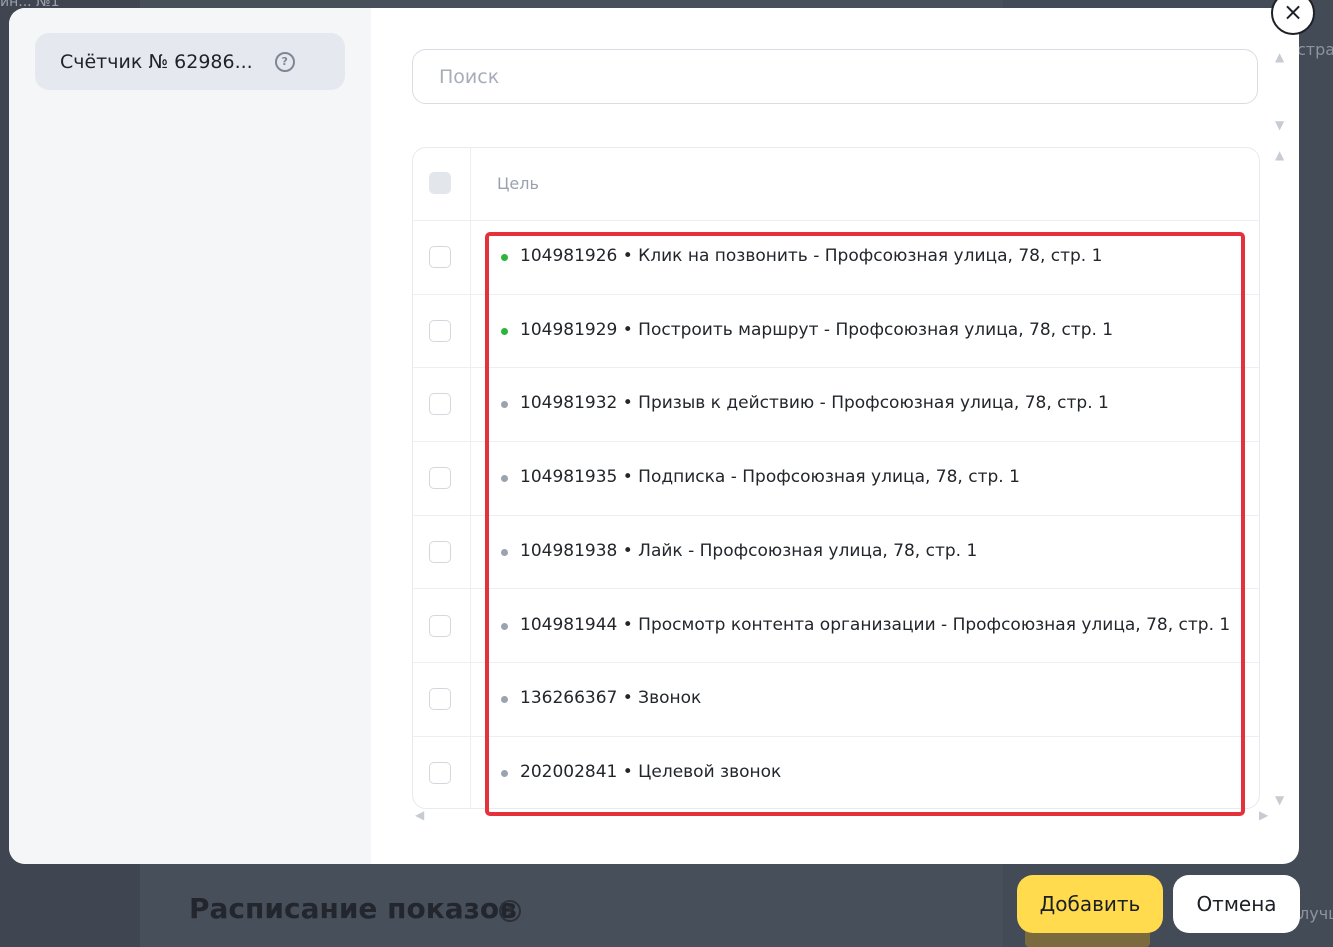  What do you see at coordinates (1090, 904) in the screenshot?
I see `add-button: Добавить` at bounding box center [1090, 904].